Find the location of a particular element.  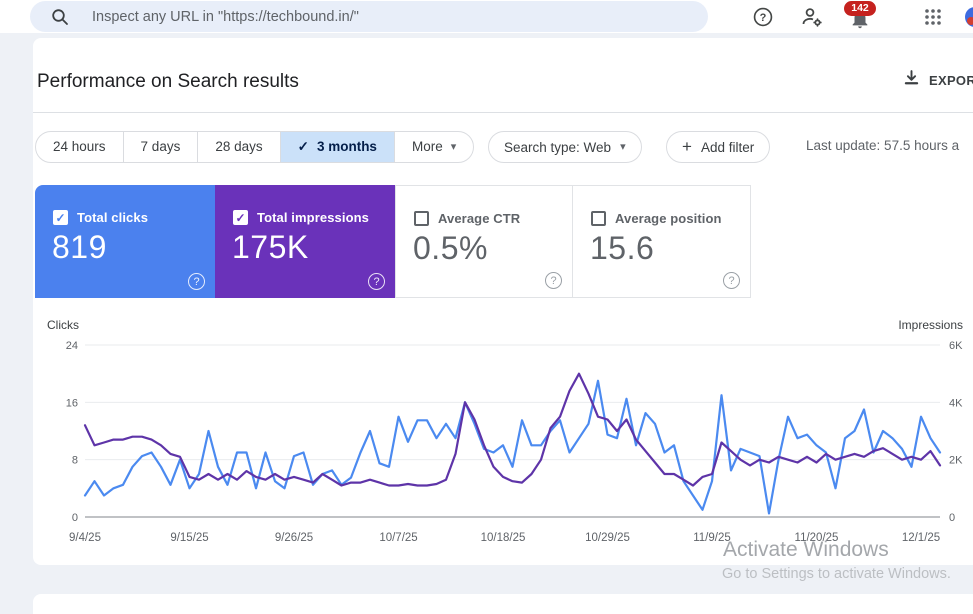

next-panel is located at coordinates (503, 604).